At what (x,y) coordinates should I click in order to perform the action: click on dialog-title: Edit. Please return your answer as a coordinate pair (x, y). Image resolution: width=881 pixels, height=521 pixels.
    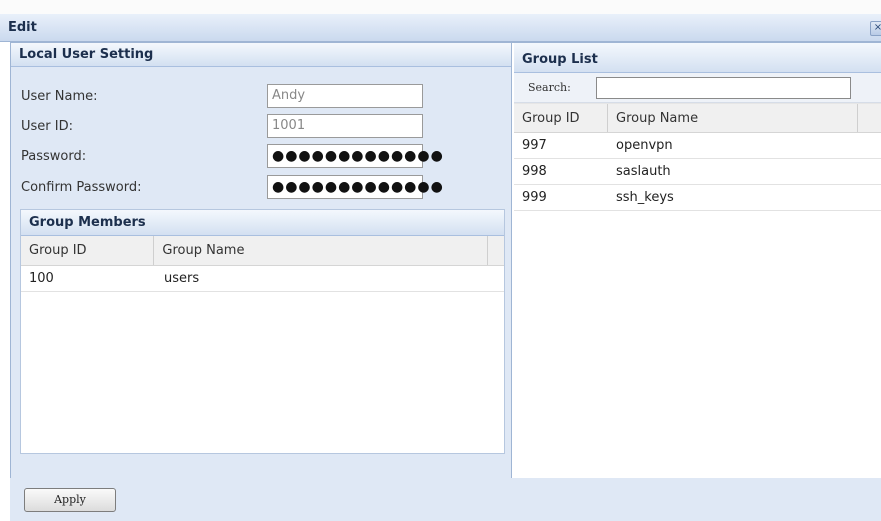
    Looking at the image, I should click on (22, 27).